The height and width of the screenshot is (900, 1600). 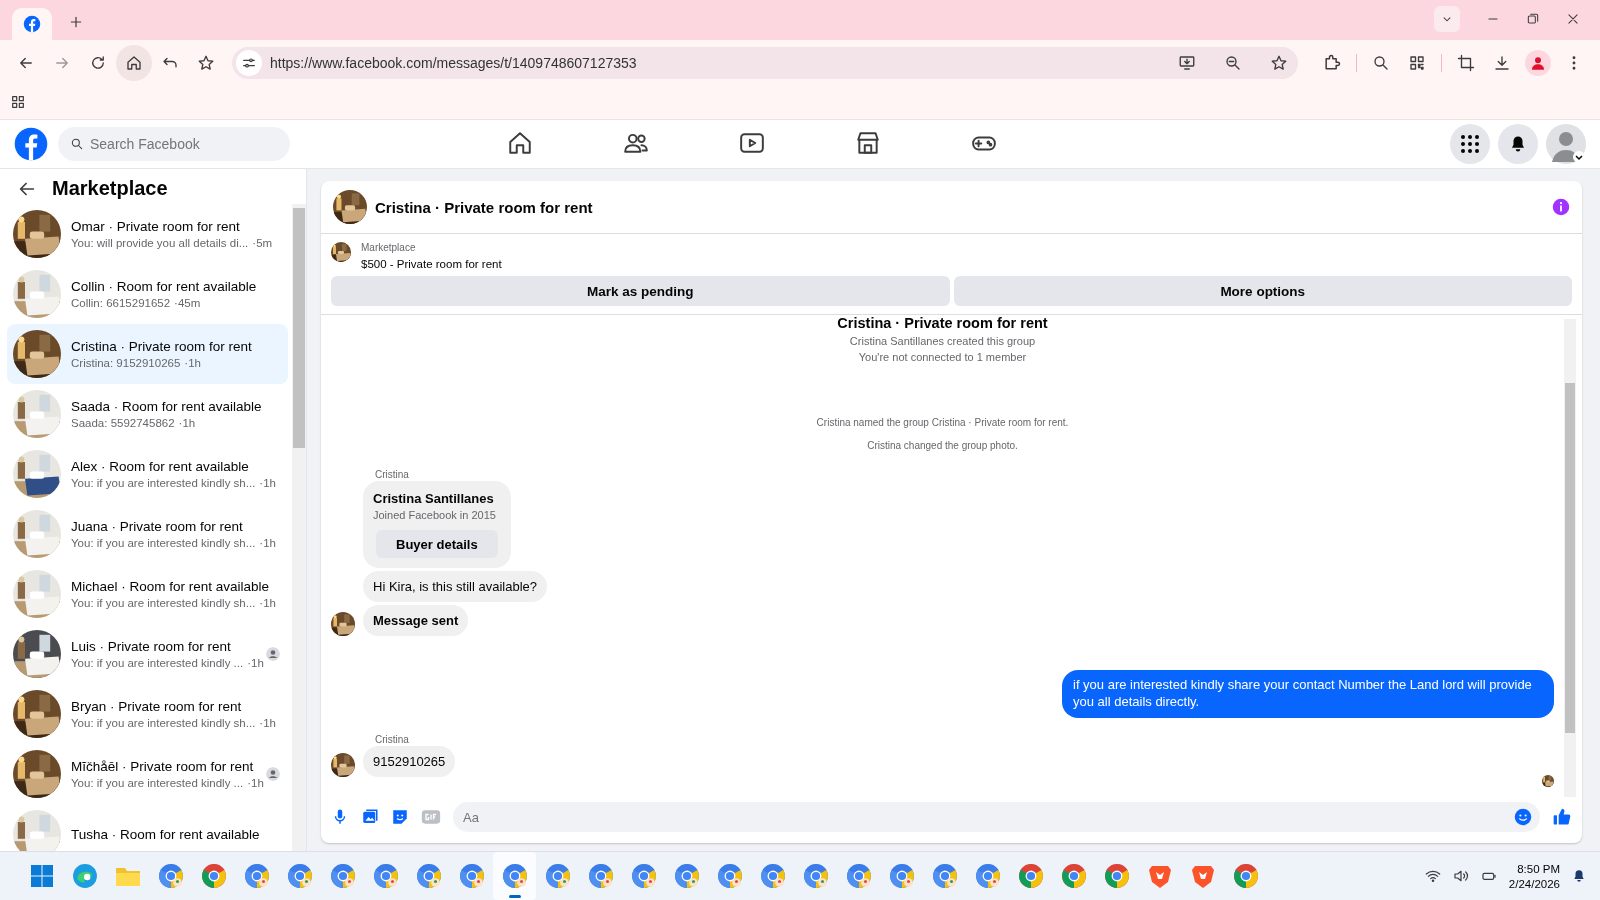 I want to click on conversation-item: Omar · Private room for rent You: will provide you all details di... ·5m, so click(x=147, y=234).